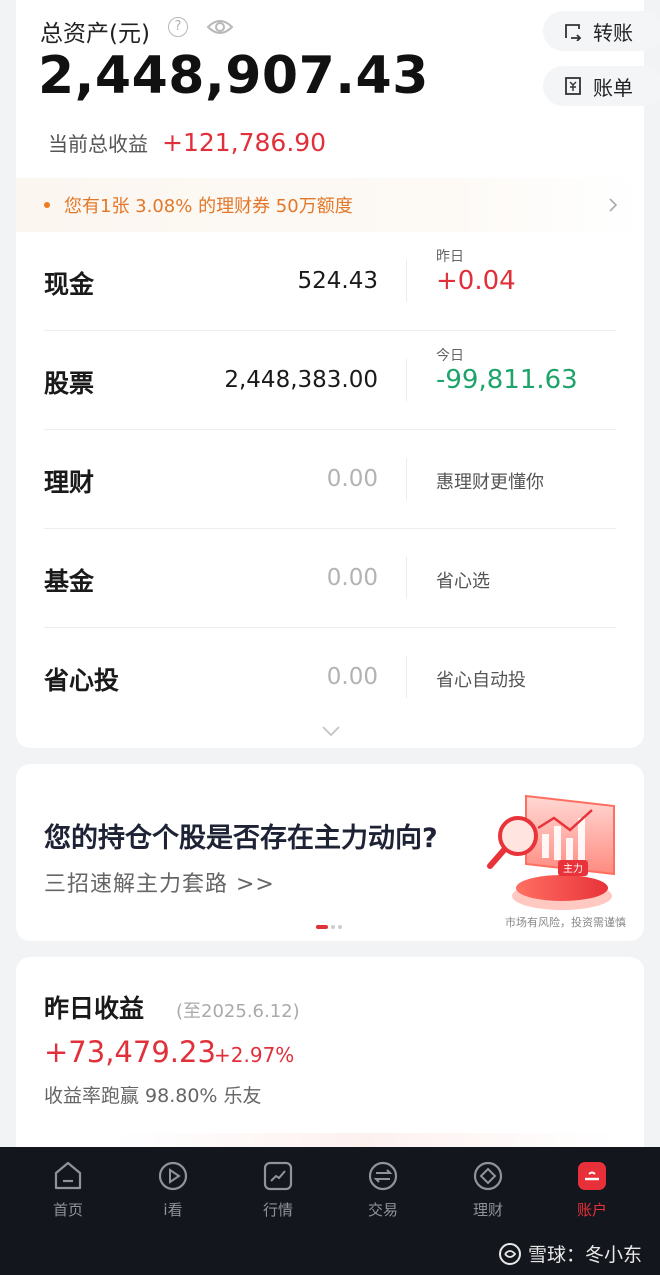  I want to click on asset-row-wealth: 理财 0.00 惠理财更懂你, so click(330, 479).